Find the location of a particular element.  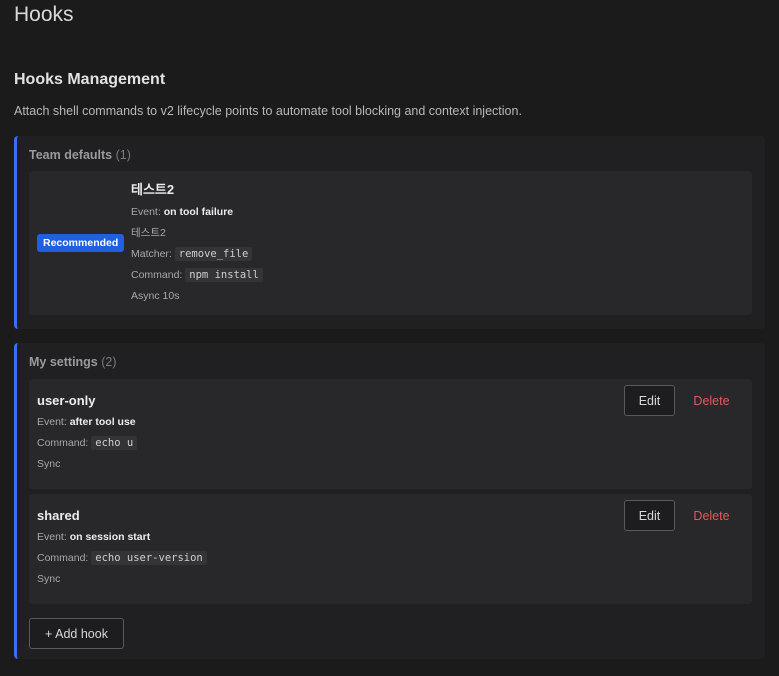

command-value: echo user-version is located at coordinates (149, 558).